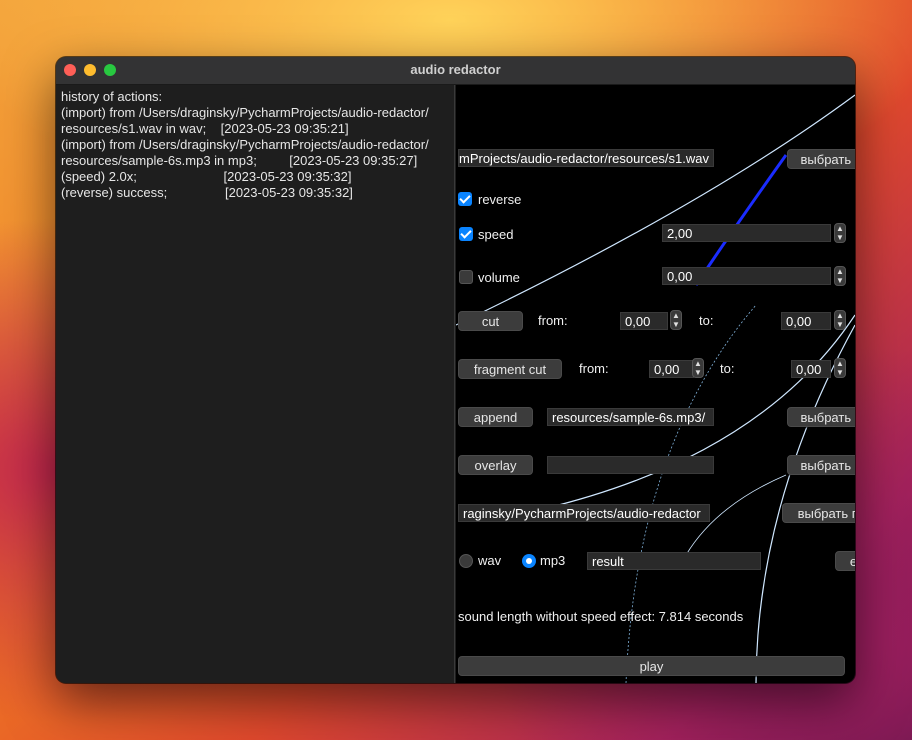 This screenshot has height=740, width=912. I want to click on speed-stepper: ▲ ▼, so click(840, 233).